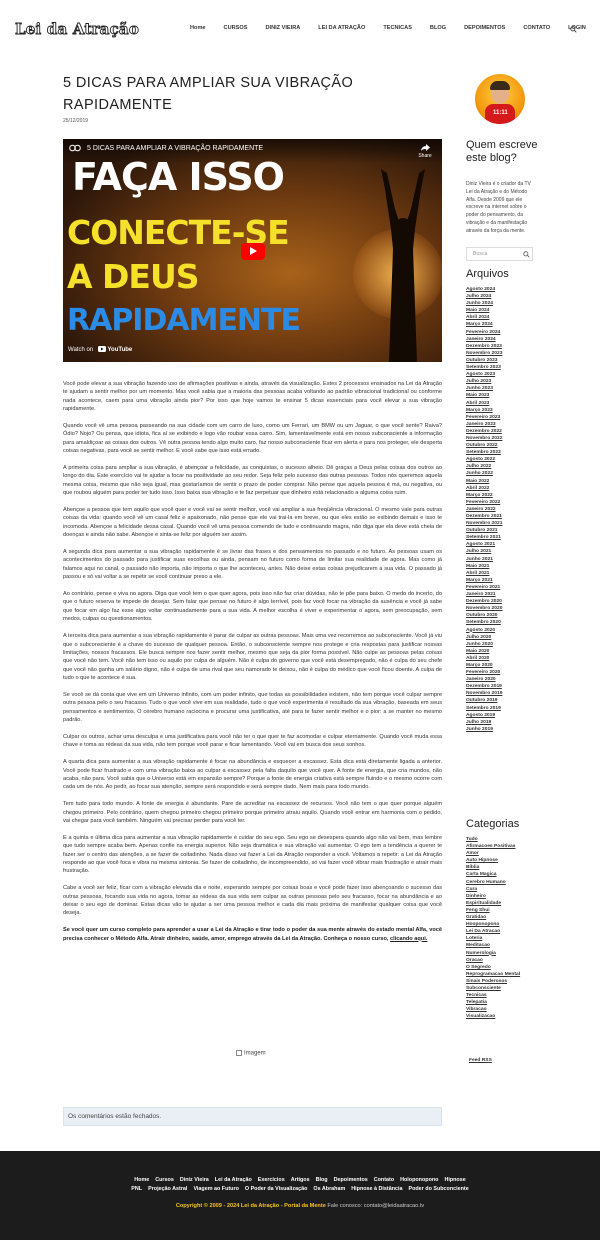 The height and width of the screenshot is (1240, 600). What do you see at coordinates (511, 882) in the screenshot?
I see `category-link: Cerebro Humano` at bounding box center [511, 882].